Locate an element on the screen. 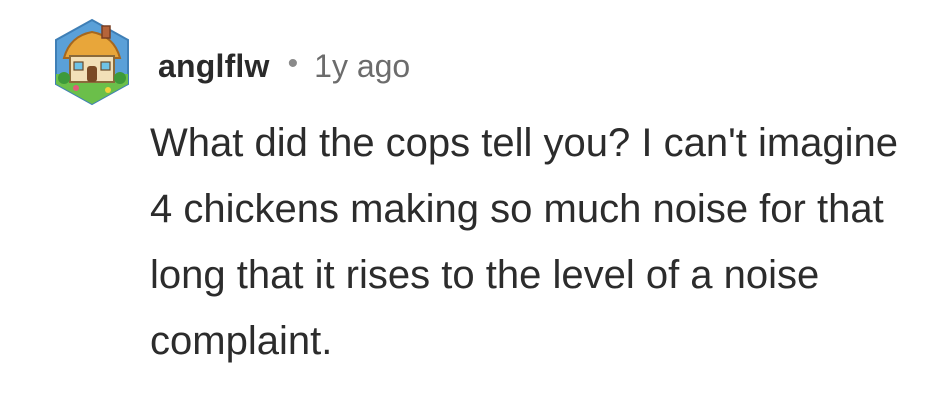 The height and width of the screenshot is (404, 944). cottage-house-avatar-icon is located at coordinates (92, 62).